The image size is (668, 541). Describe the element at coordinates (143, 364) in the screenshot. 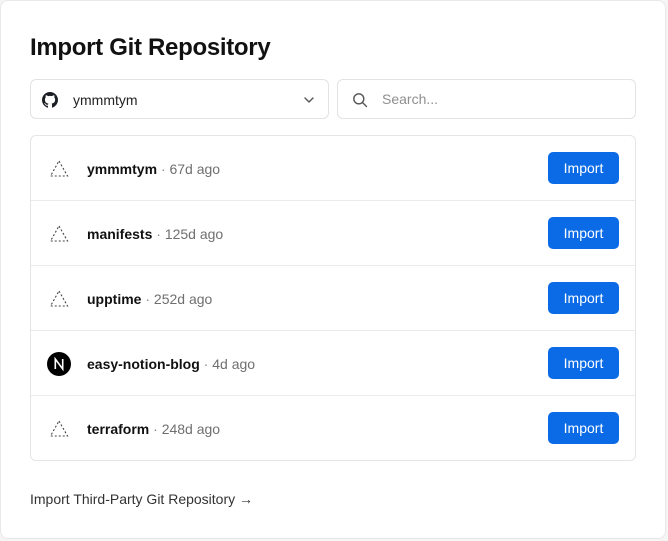

I see `repo-name: easy-notion-blog` at that location.